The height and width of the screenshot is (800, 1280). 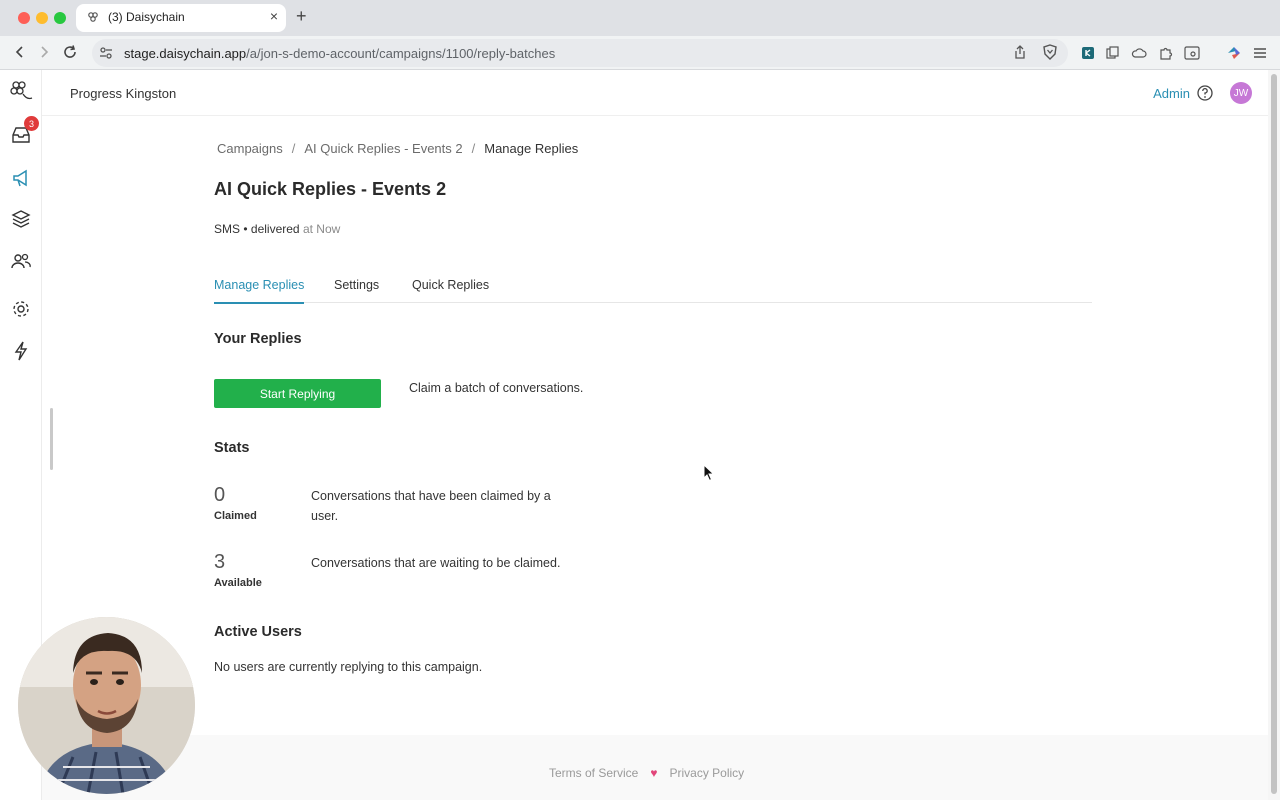 What do you see at coordinates (301, 16) in the screenshot?
I see `new-tab-button: +` at bounding box center [301, 16].